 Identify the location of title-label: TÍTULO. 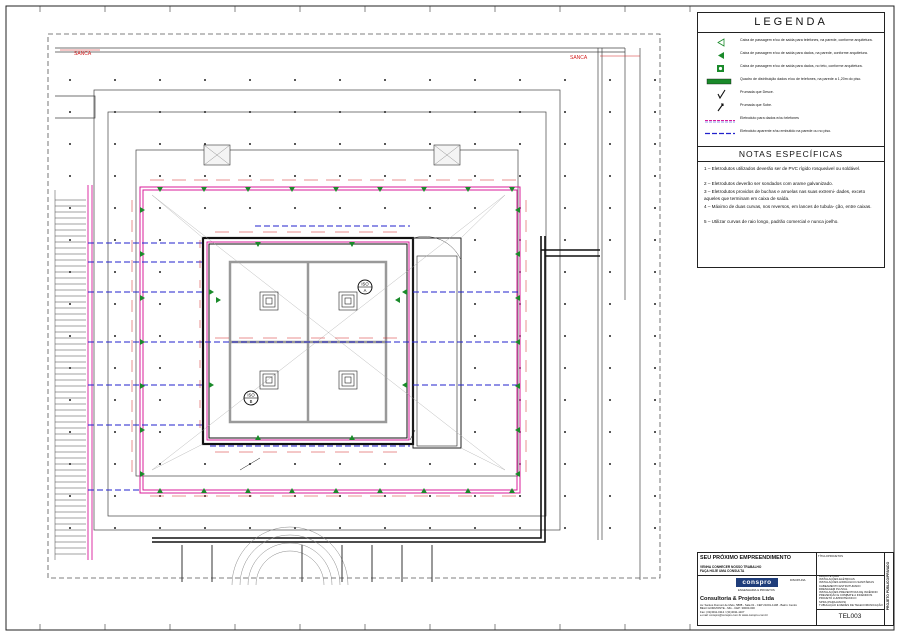
(823, 556).